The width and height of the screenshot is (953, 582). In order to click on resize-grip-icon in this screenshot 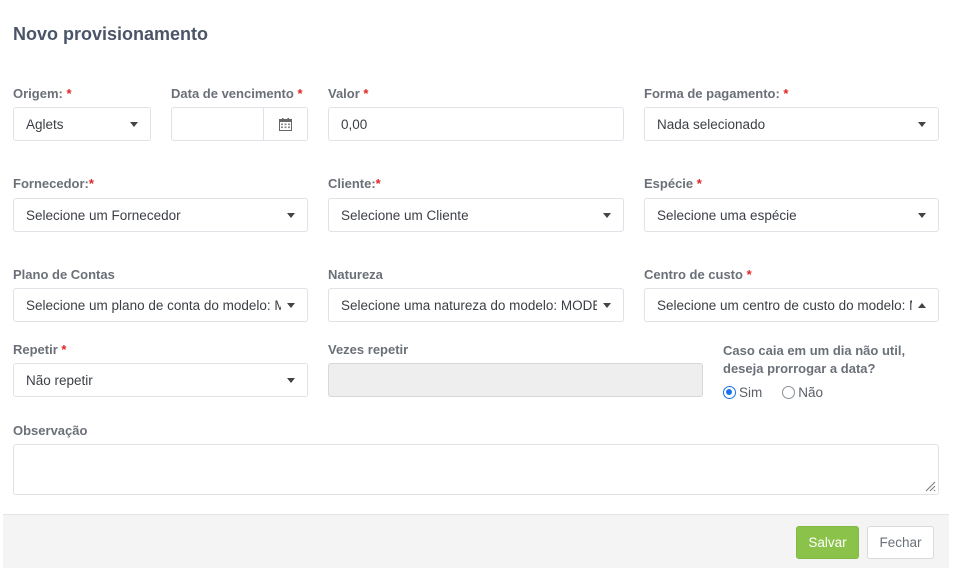, I will do `click(930, 486)`.